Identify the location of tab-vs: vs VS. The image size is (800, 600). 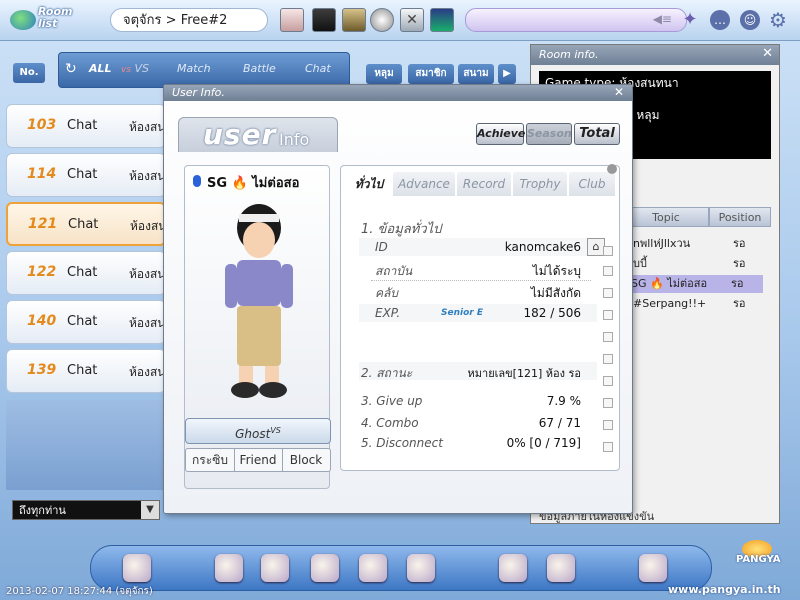
(135, 70).